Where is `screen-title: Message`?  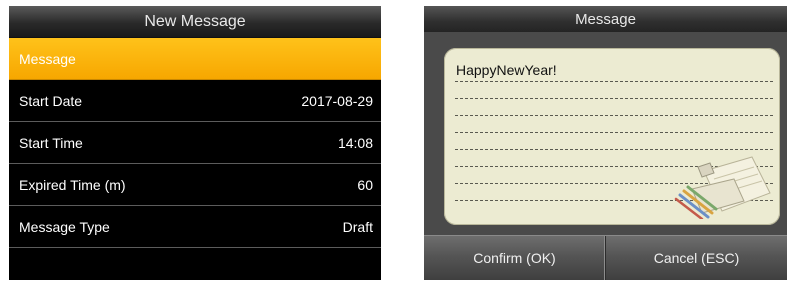 screen-title: Message is located at coordinates (605, 19).